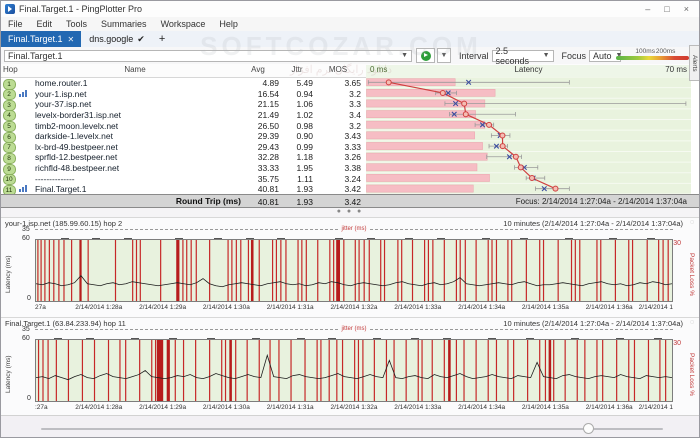  What do you see at coordinates (10, 69) in the screenshot?
I see `col-hop: Hop` at bounding box center [10, 69].